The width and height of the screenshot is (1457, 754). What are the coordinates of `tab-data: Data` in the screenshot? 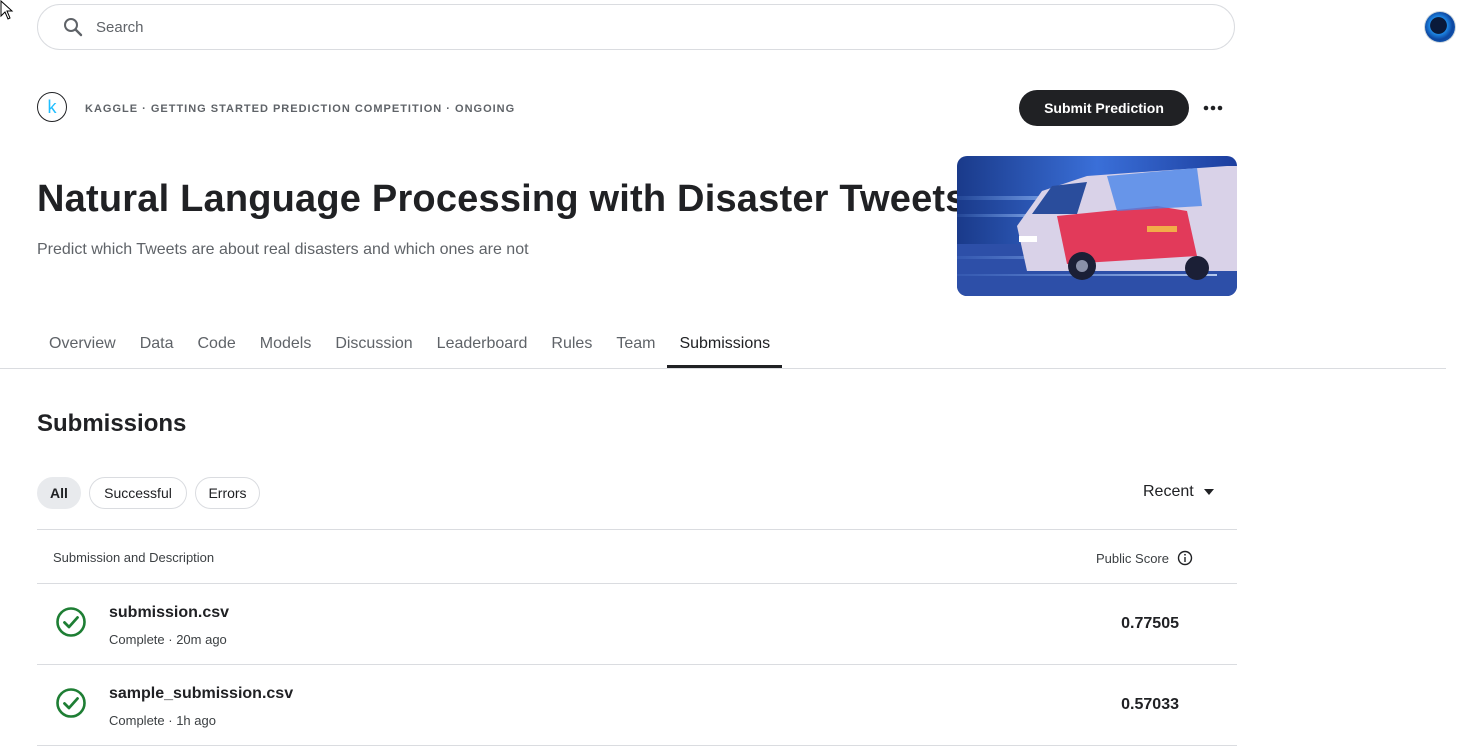 It's located at (157, 350).